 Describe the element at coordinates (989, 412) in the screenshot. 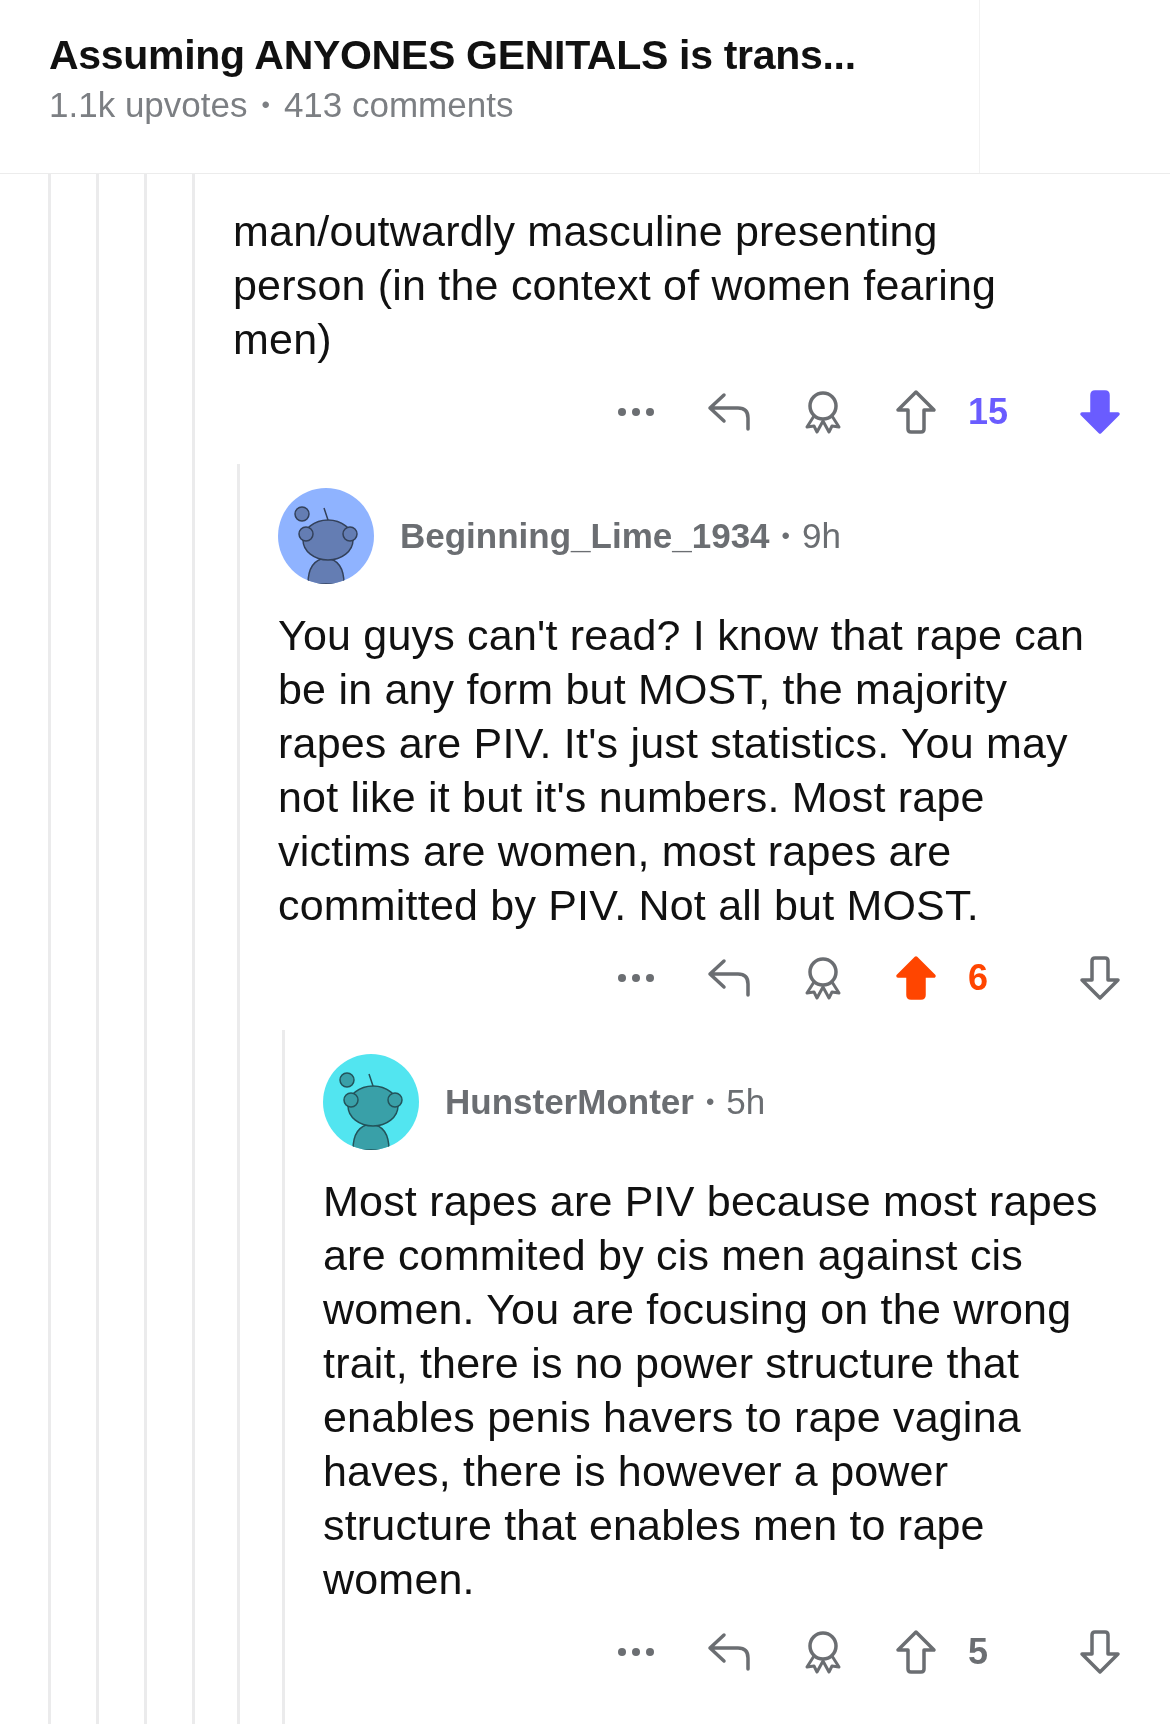

I see `vote-score: 15` at that location.